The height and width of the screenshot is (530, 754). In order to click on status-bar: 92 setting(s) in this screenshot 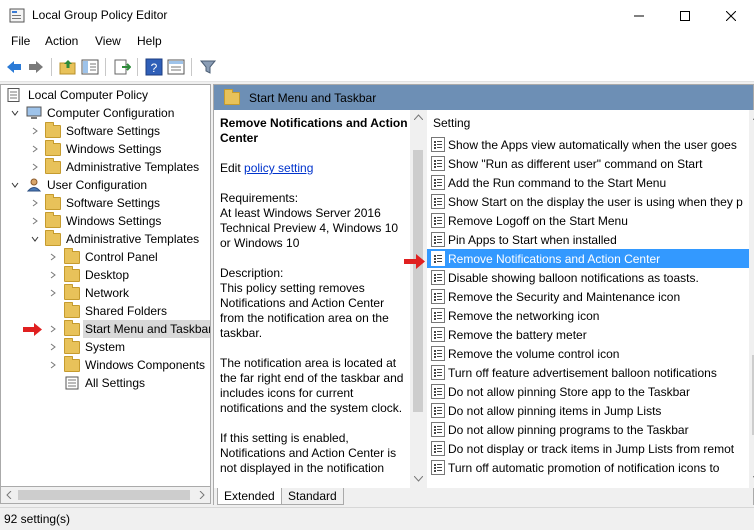, I will do `click(377, 518)`.